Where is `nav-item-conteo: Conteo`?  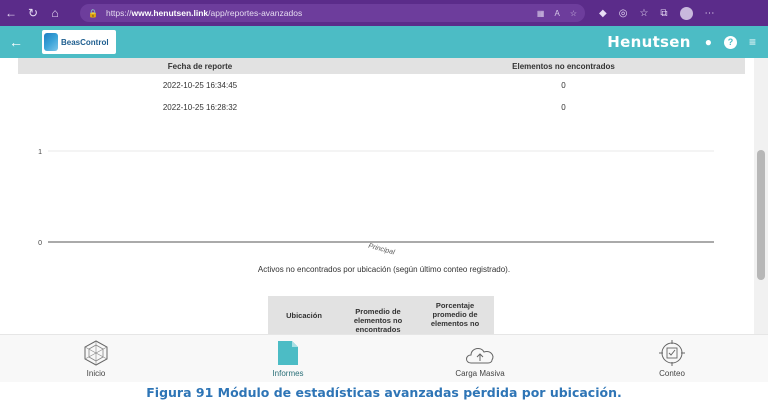
nav-item-conteo: Conteo is located at coordinates (672, 358).